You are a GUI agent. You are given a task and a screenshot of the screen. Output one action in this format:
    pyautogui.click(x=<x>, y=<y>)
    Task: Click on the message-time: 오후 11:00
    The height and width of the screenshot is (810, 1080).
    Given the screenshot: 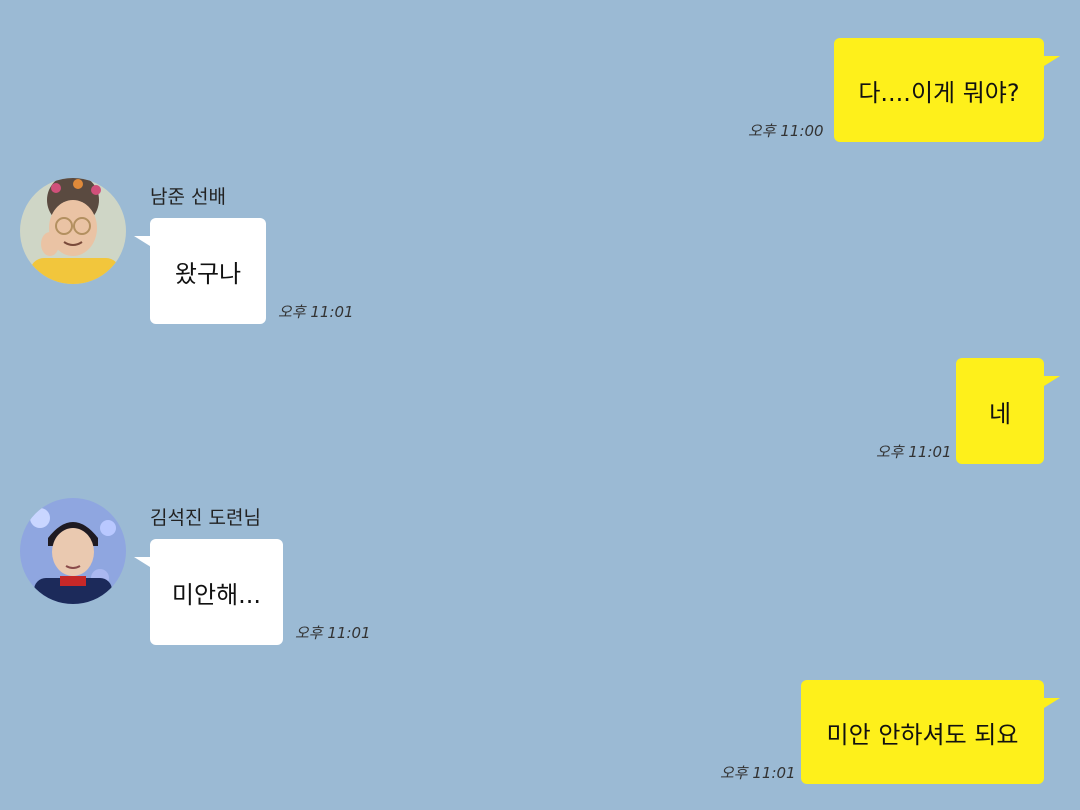 What is the action you would take?
    pyautogui.click(x=786, y=131)
    